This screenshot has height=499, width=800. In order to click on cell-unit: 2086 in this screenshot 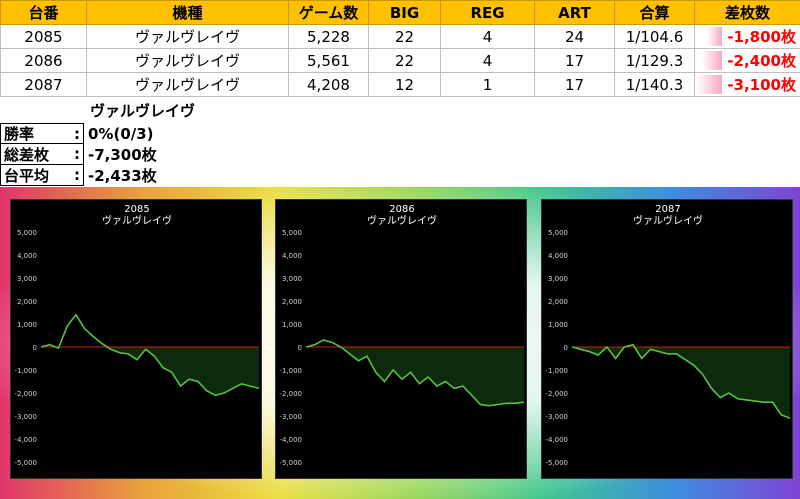, I will do `click(43, 60)`.